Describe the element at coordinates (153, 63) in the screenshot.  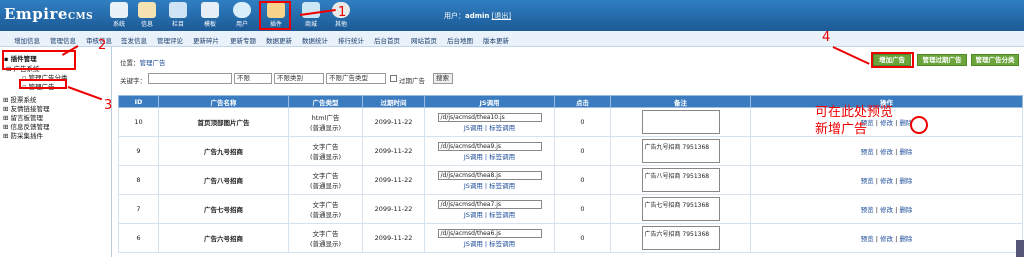
I see `breadcrumb-link: 管理广告` at that location.